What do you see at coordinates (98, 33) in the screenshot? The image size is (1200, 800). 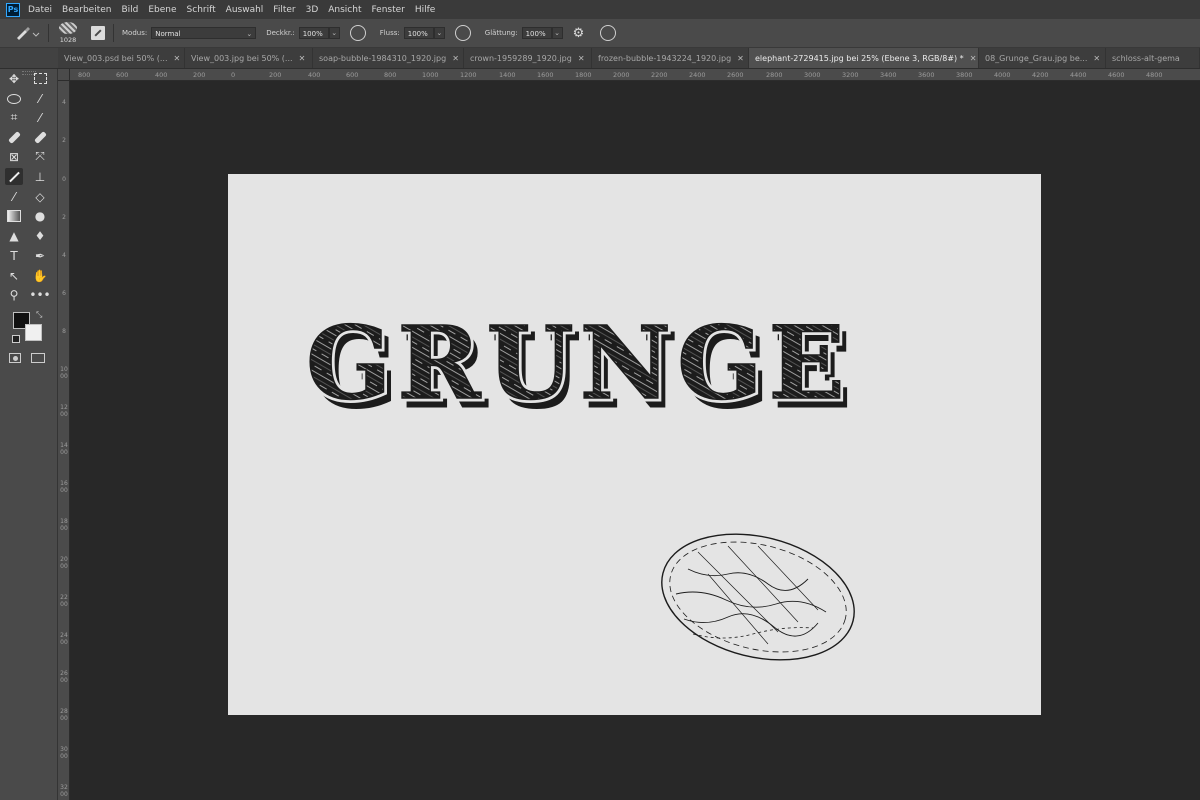 I see `brush-panel-toggle-icon` at bounding box center [98, 33].